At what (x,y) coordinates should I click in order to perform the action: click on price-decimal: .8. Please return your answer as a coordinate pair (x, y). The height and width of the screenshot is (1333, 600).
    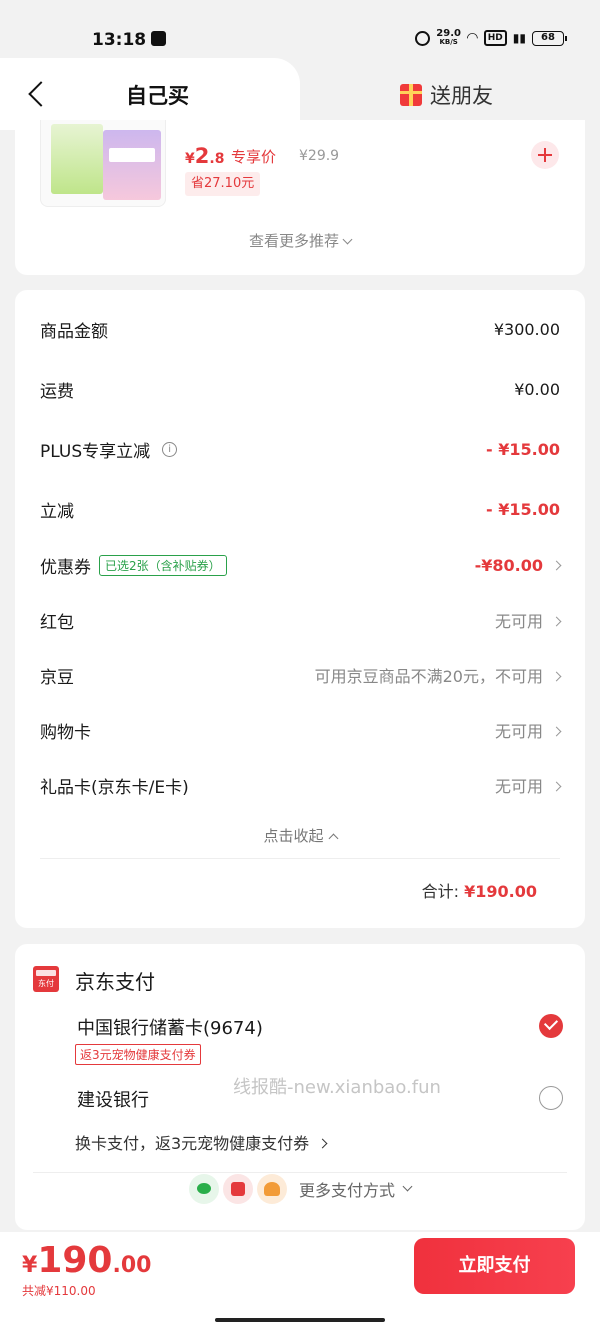
    Looking at the image, I should click on (217, 159).